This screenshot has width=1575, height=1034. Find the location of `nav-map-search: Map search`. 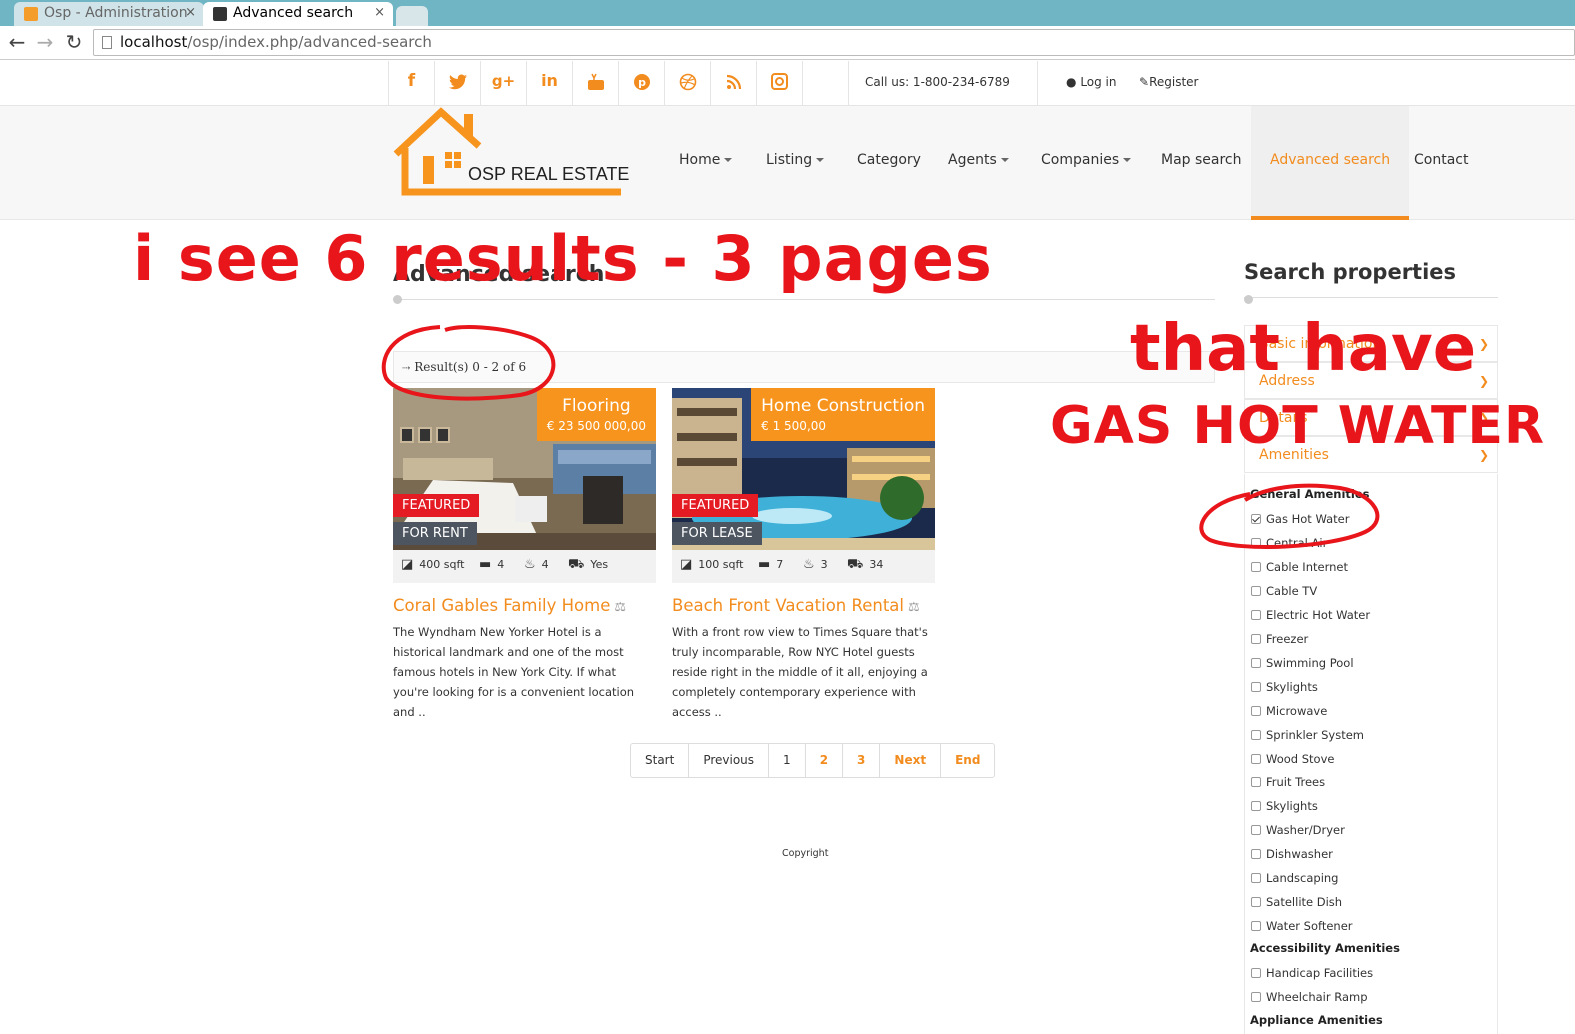

nav-map-search: Map search is located at coordinates (1201, 163).